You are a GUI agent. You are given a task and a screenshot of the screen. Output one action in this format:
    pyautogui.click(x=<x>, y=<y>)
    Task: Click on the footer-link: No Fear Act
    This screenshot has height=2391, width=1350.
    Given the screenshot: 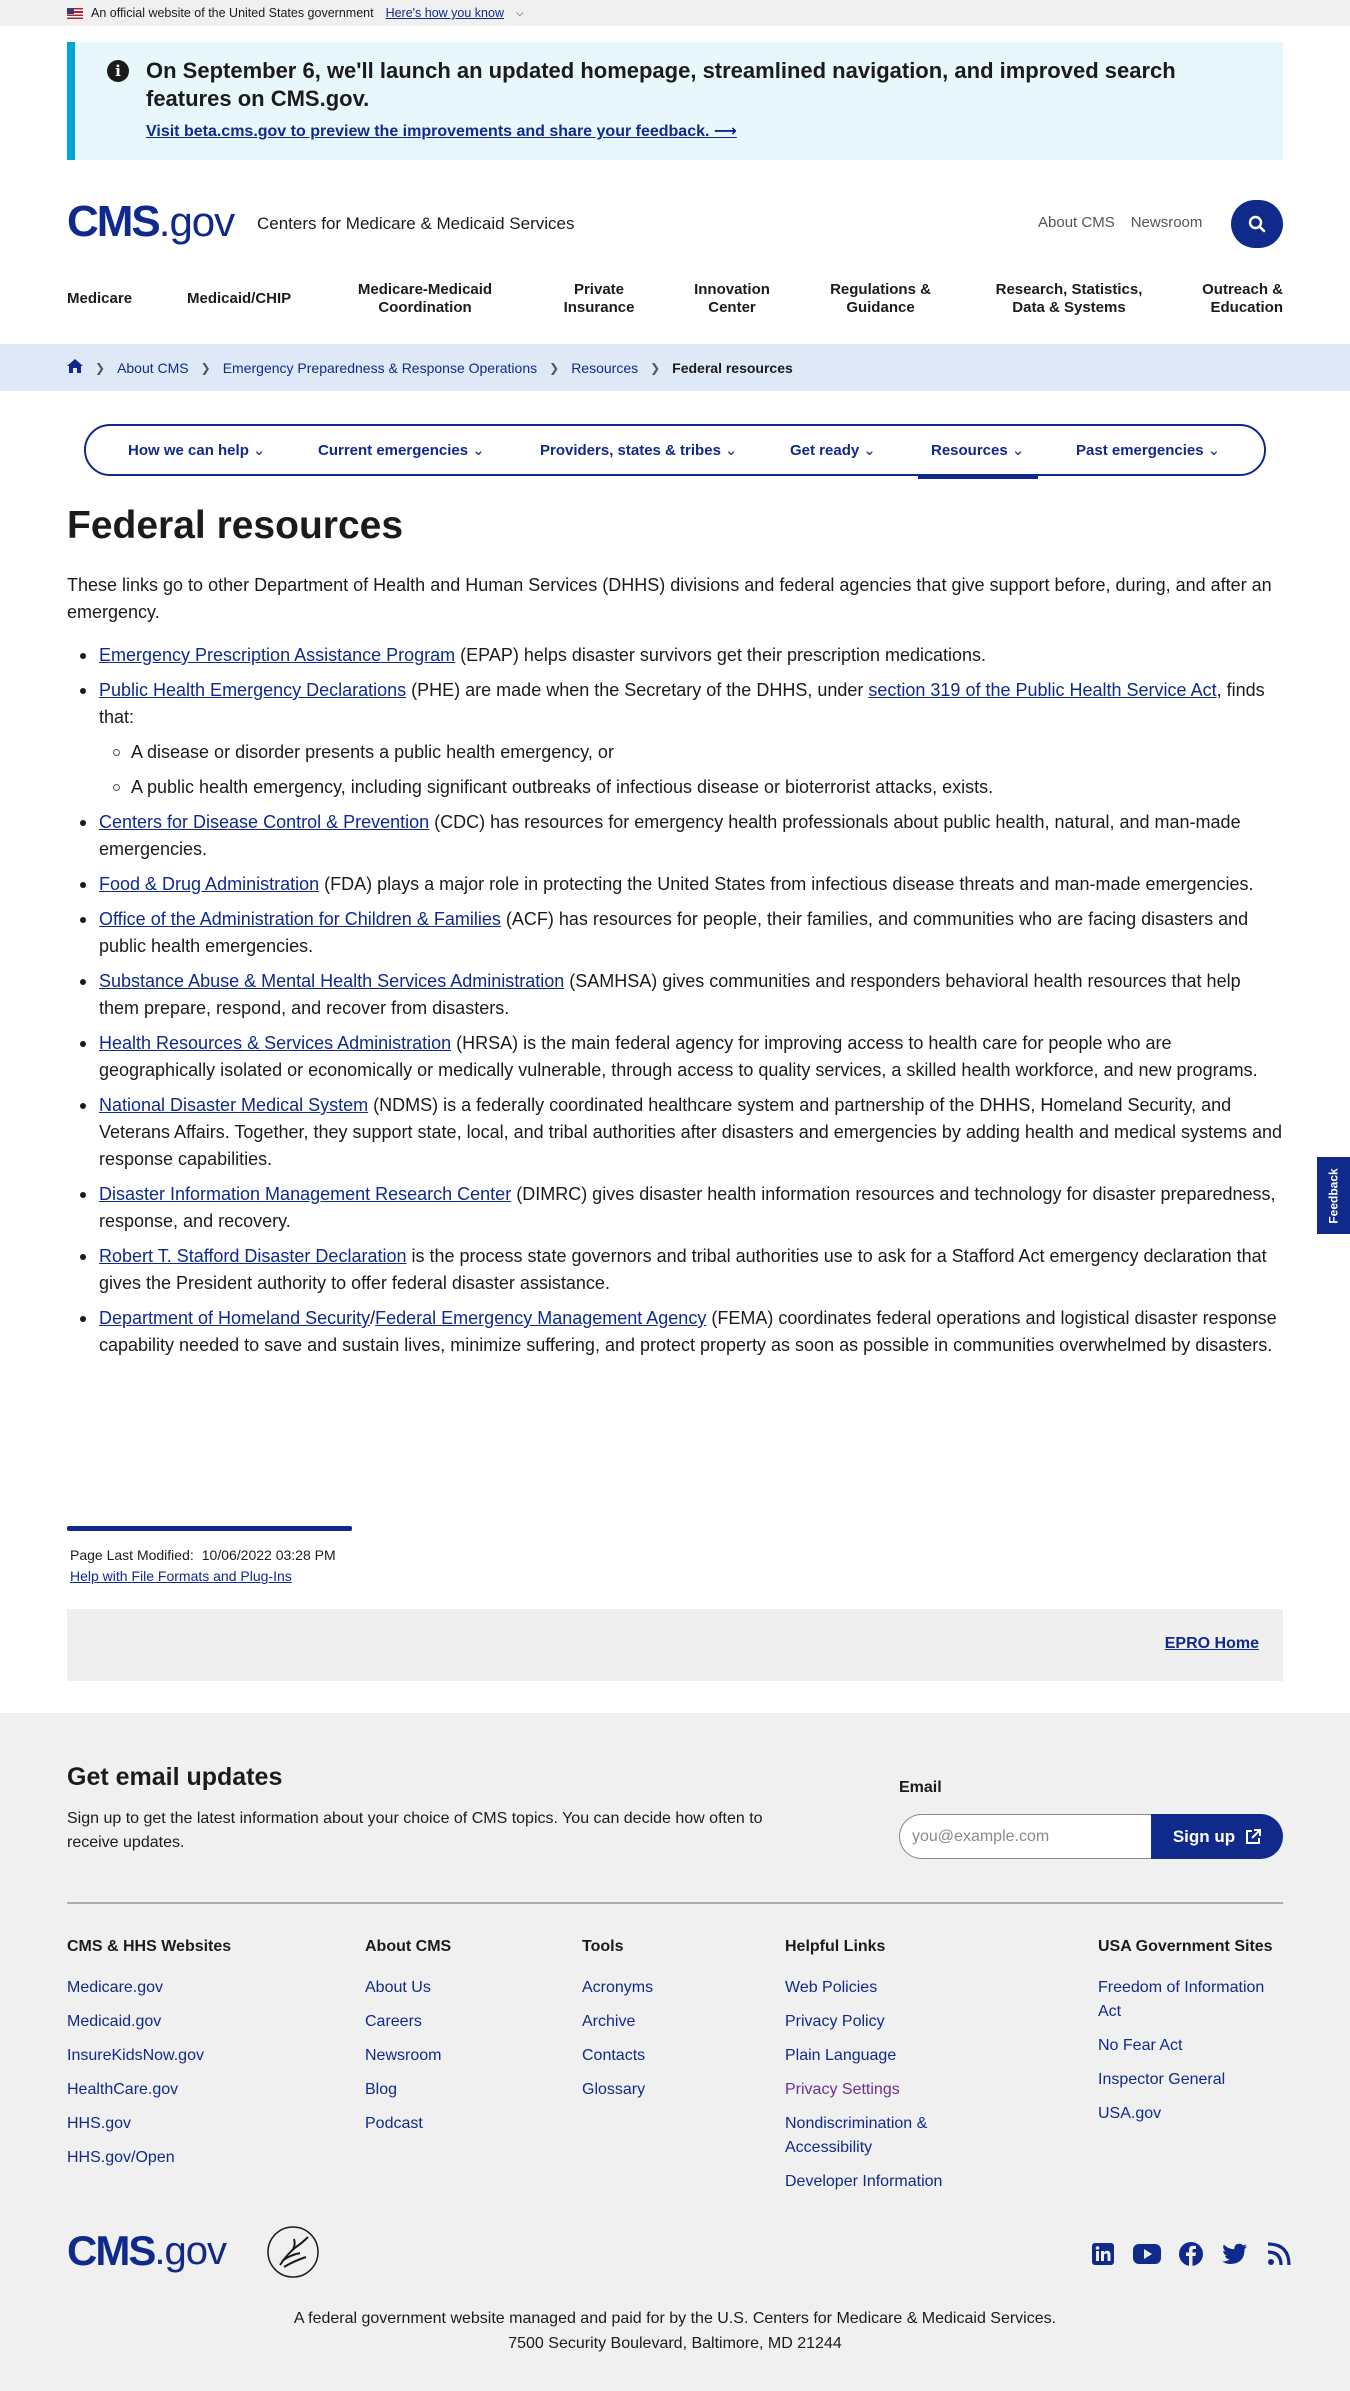 What is the action you would take?
    pyautogui.click(x=1193, y=2046)
    